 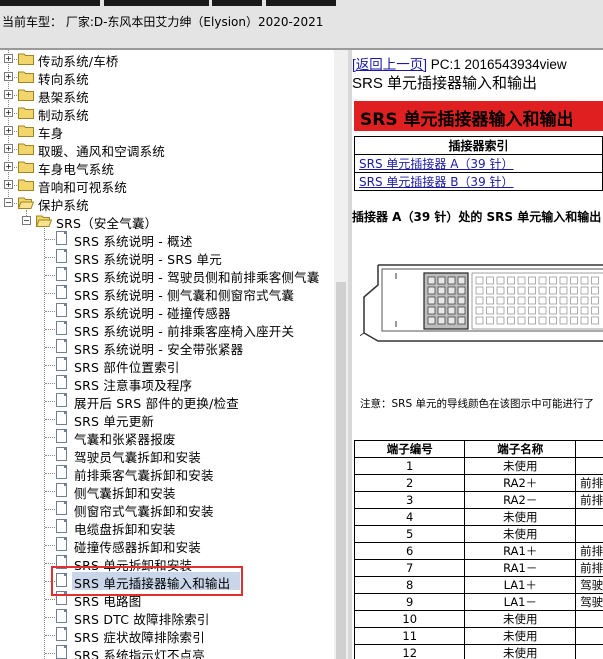 What do you see at coordinates (167, 185) in the screenshot?
I see `tree-category: + 音响和可视系统` at bounding box center [167, 185].